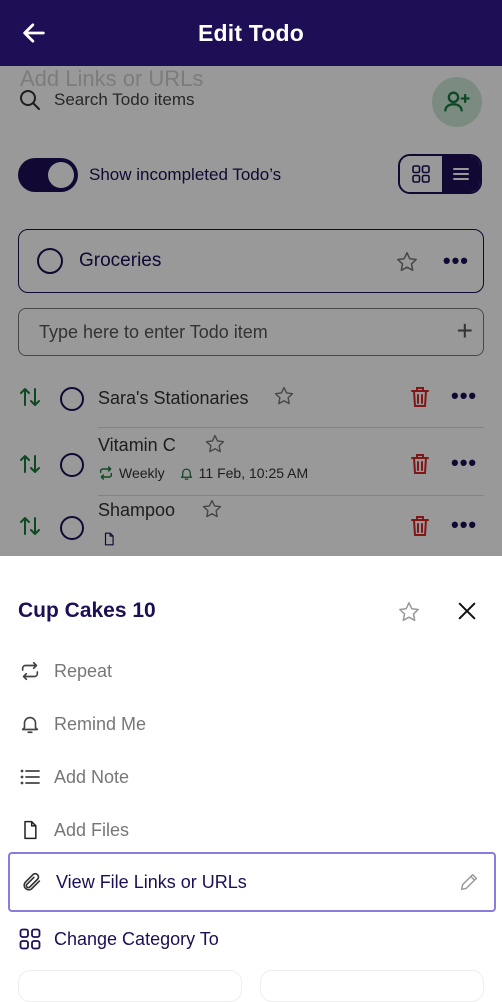 The image size is (502, 1002). I want to click on bell-icon, so click(30, 725).